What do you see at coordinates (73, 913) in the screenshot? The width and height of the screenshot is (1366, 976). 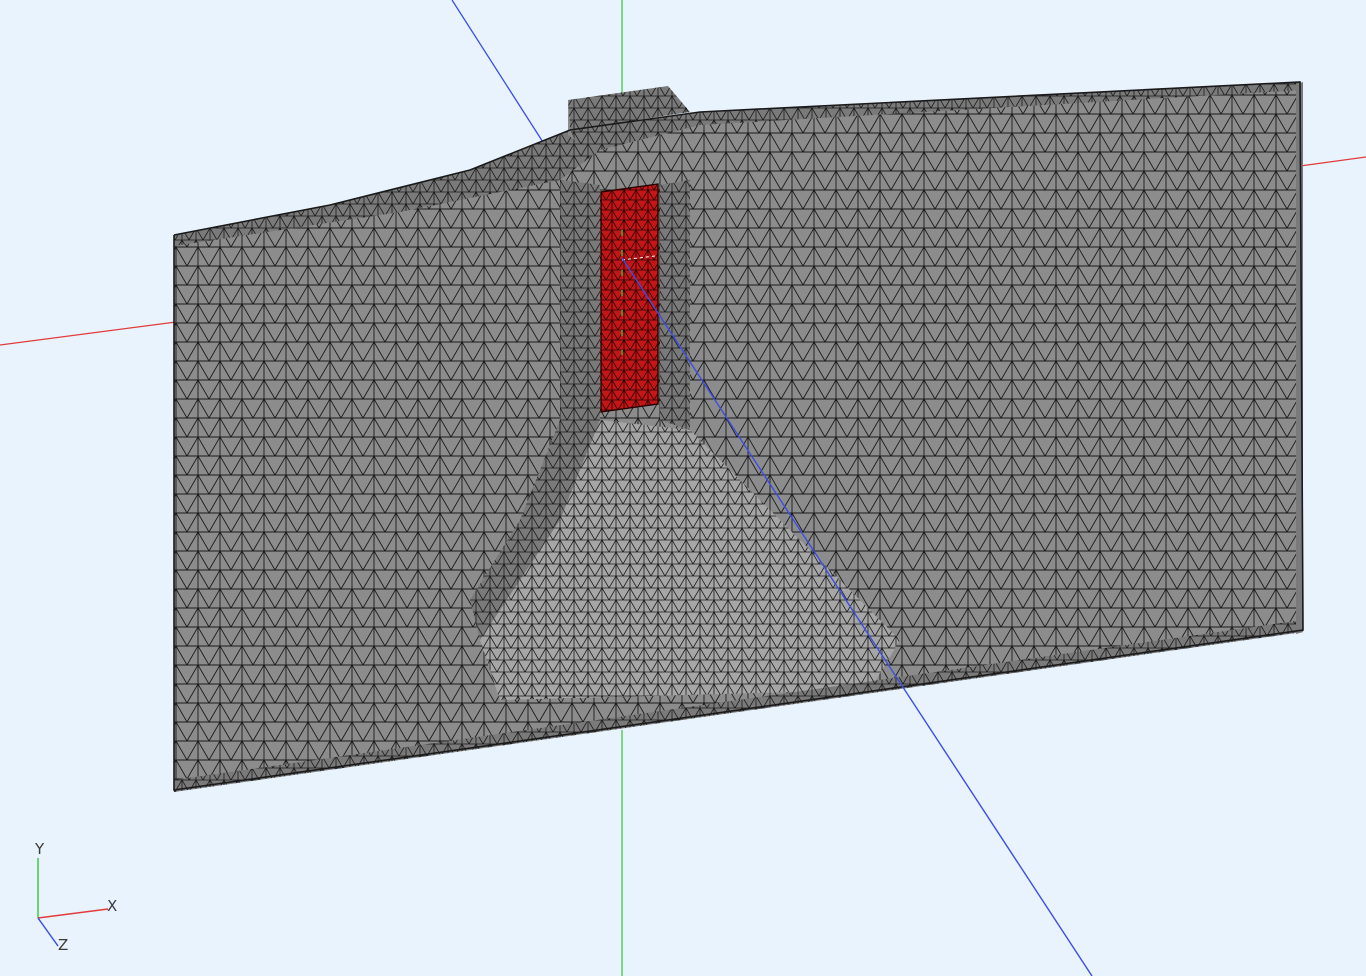 I see `triad-x-line` at bounding box center [73, 913].